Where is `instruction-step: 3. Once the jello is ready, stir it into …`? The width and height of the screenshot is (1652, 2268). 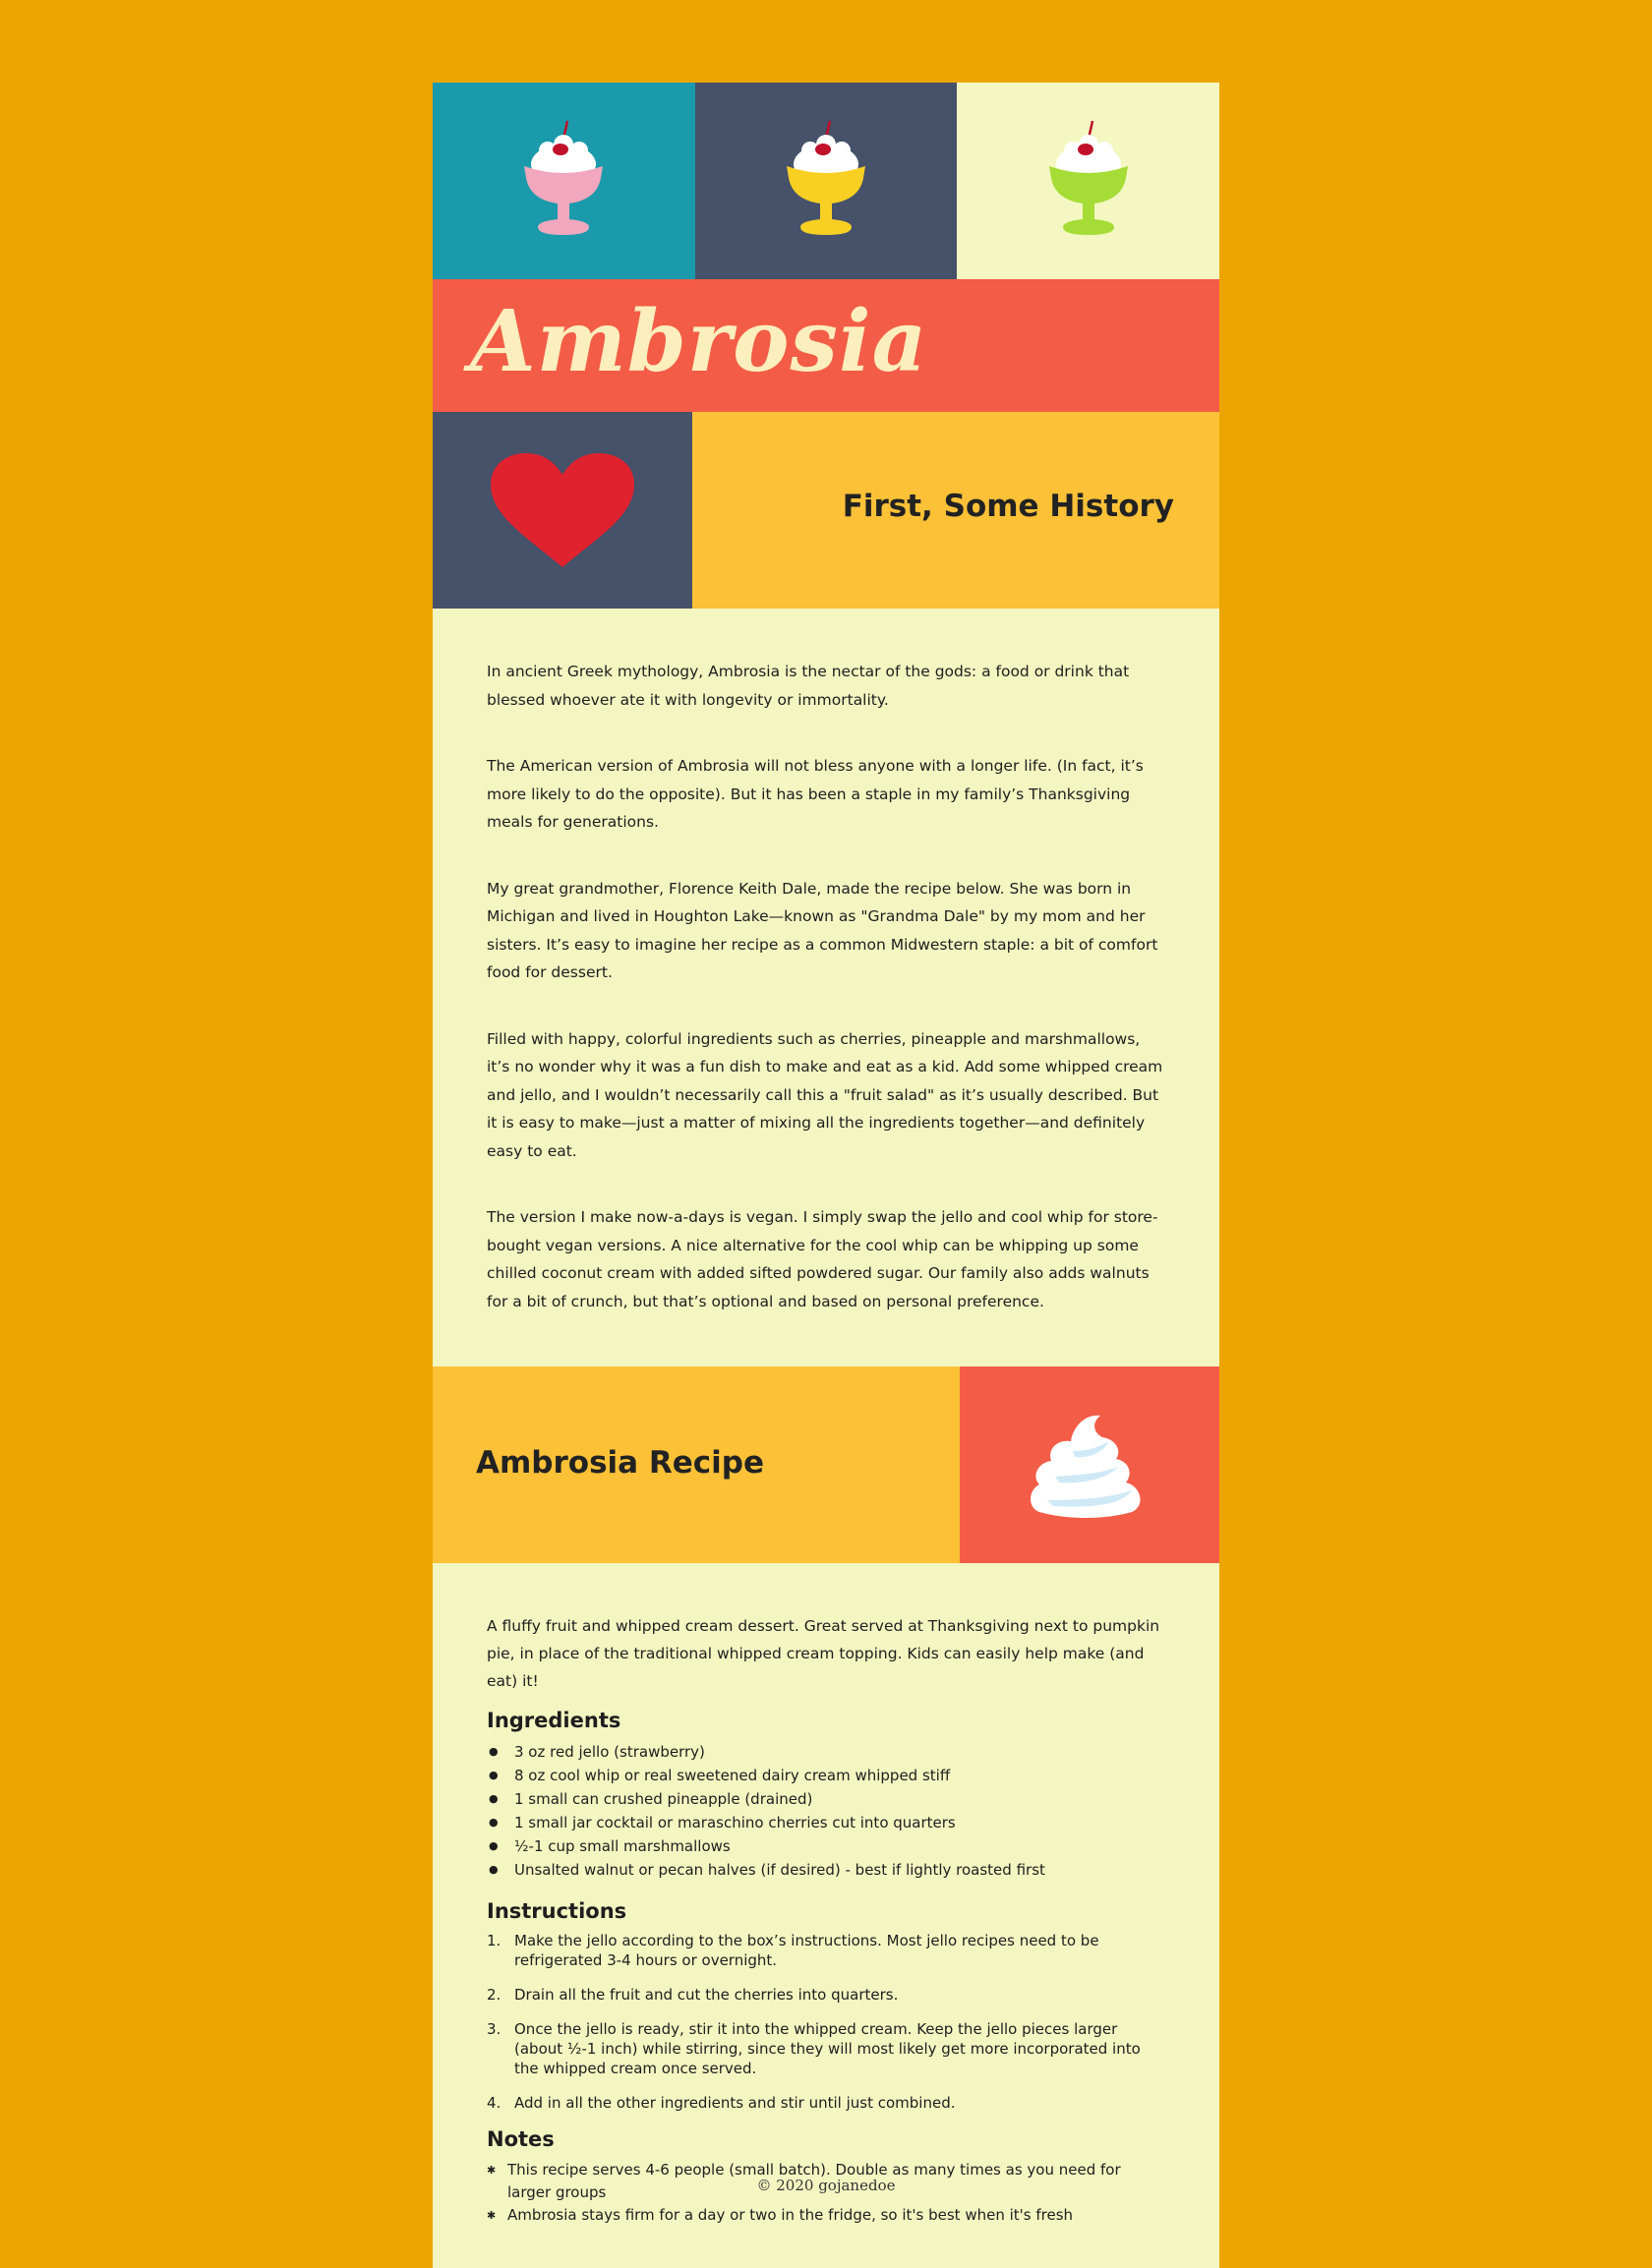
instruction-step: 3. Once the jello is ready, stir it into … is located at coordinates (826, 2048).